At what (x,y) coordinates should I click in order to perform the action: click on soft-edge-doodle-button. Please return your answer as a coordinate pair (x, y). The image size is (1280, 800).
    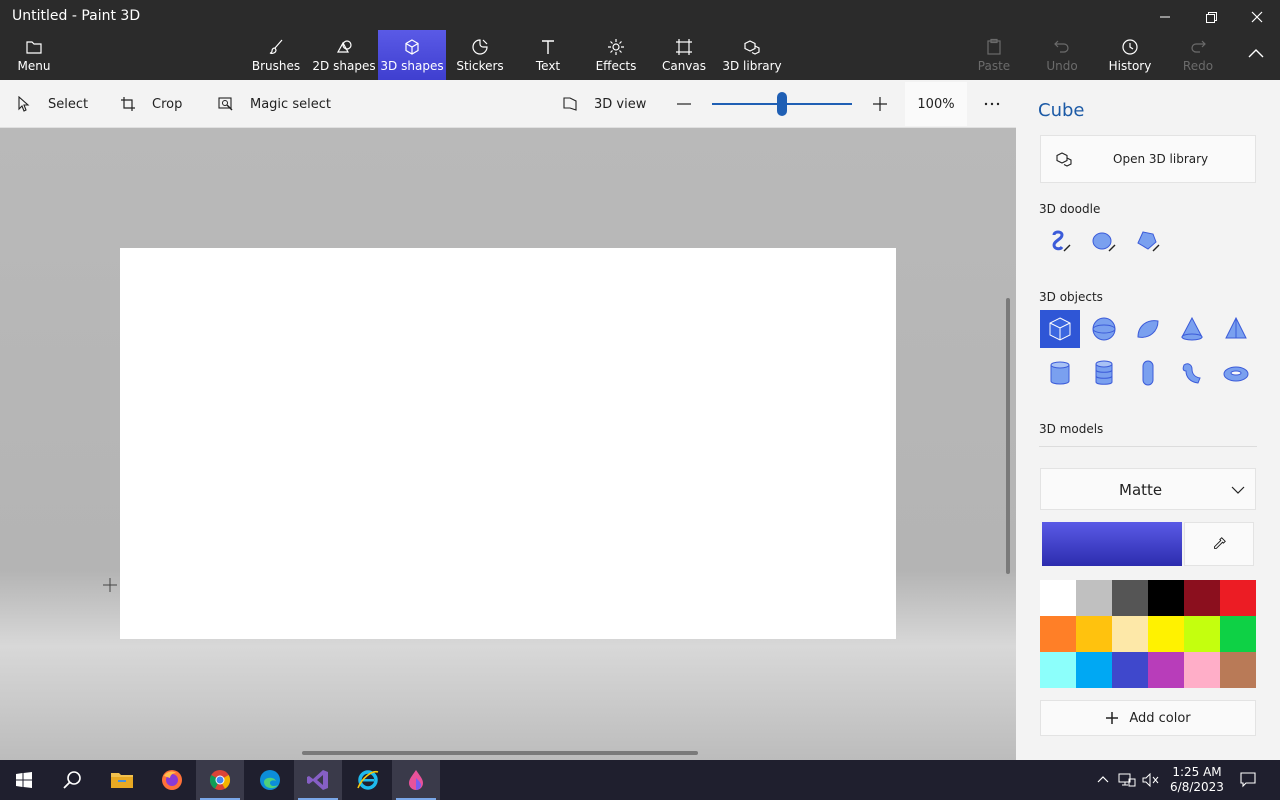
    Looking at the image, I should click on (1104, 241).